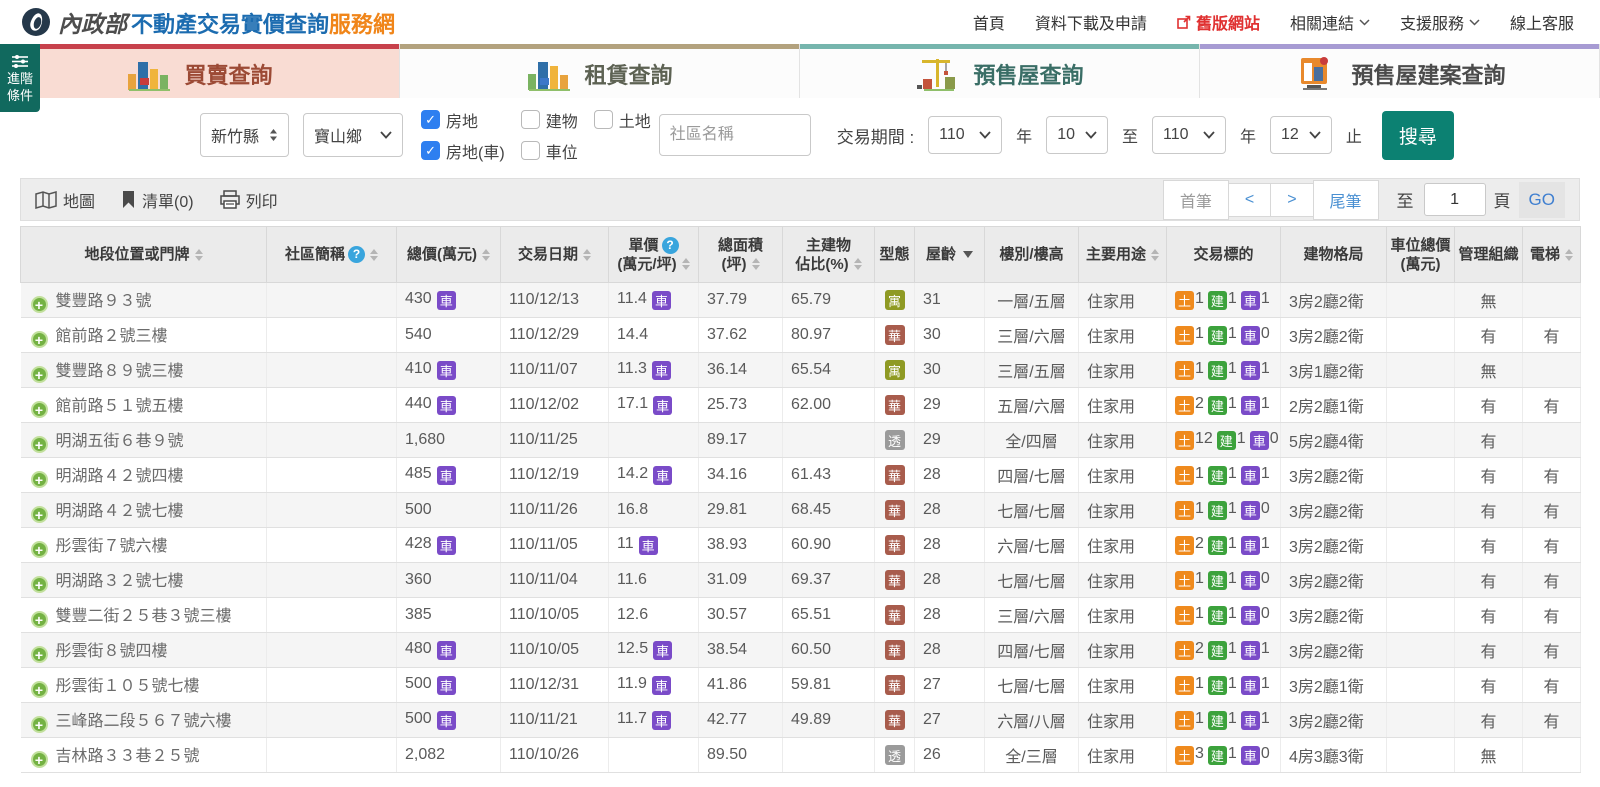  Describe the element at coordinates (20, 78) in the screenshot. I see `advanced-conditions-button: 進階 條件` at that location.